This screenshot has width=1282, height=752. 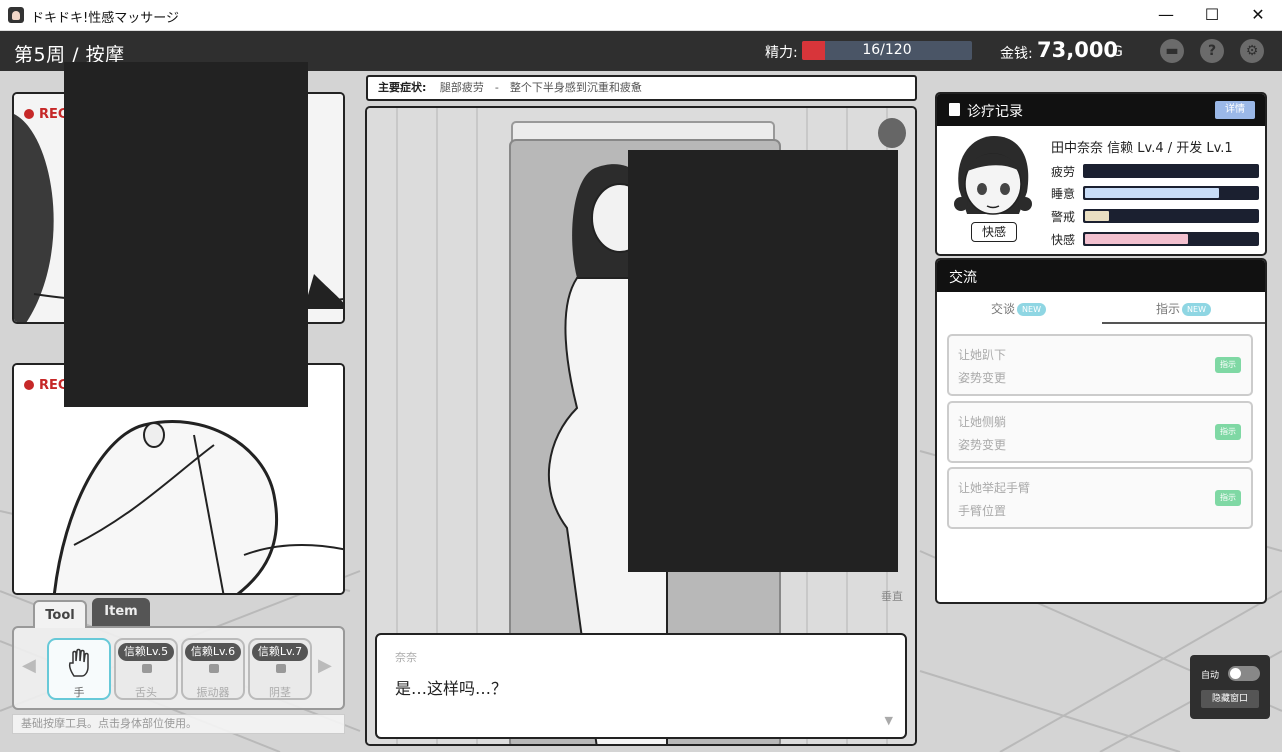 What do you see at coordinates (1078, 50) in the screenshot?
I see `money-value: 73,000` at bounding box center [1078, 50].